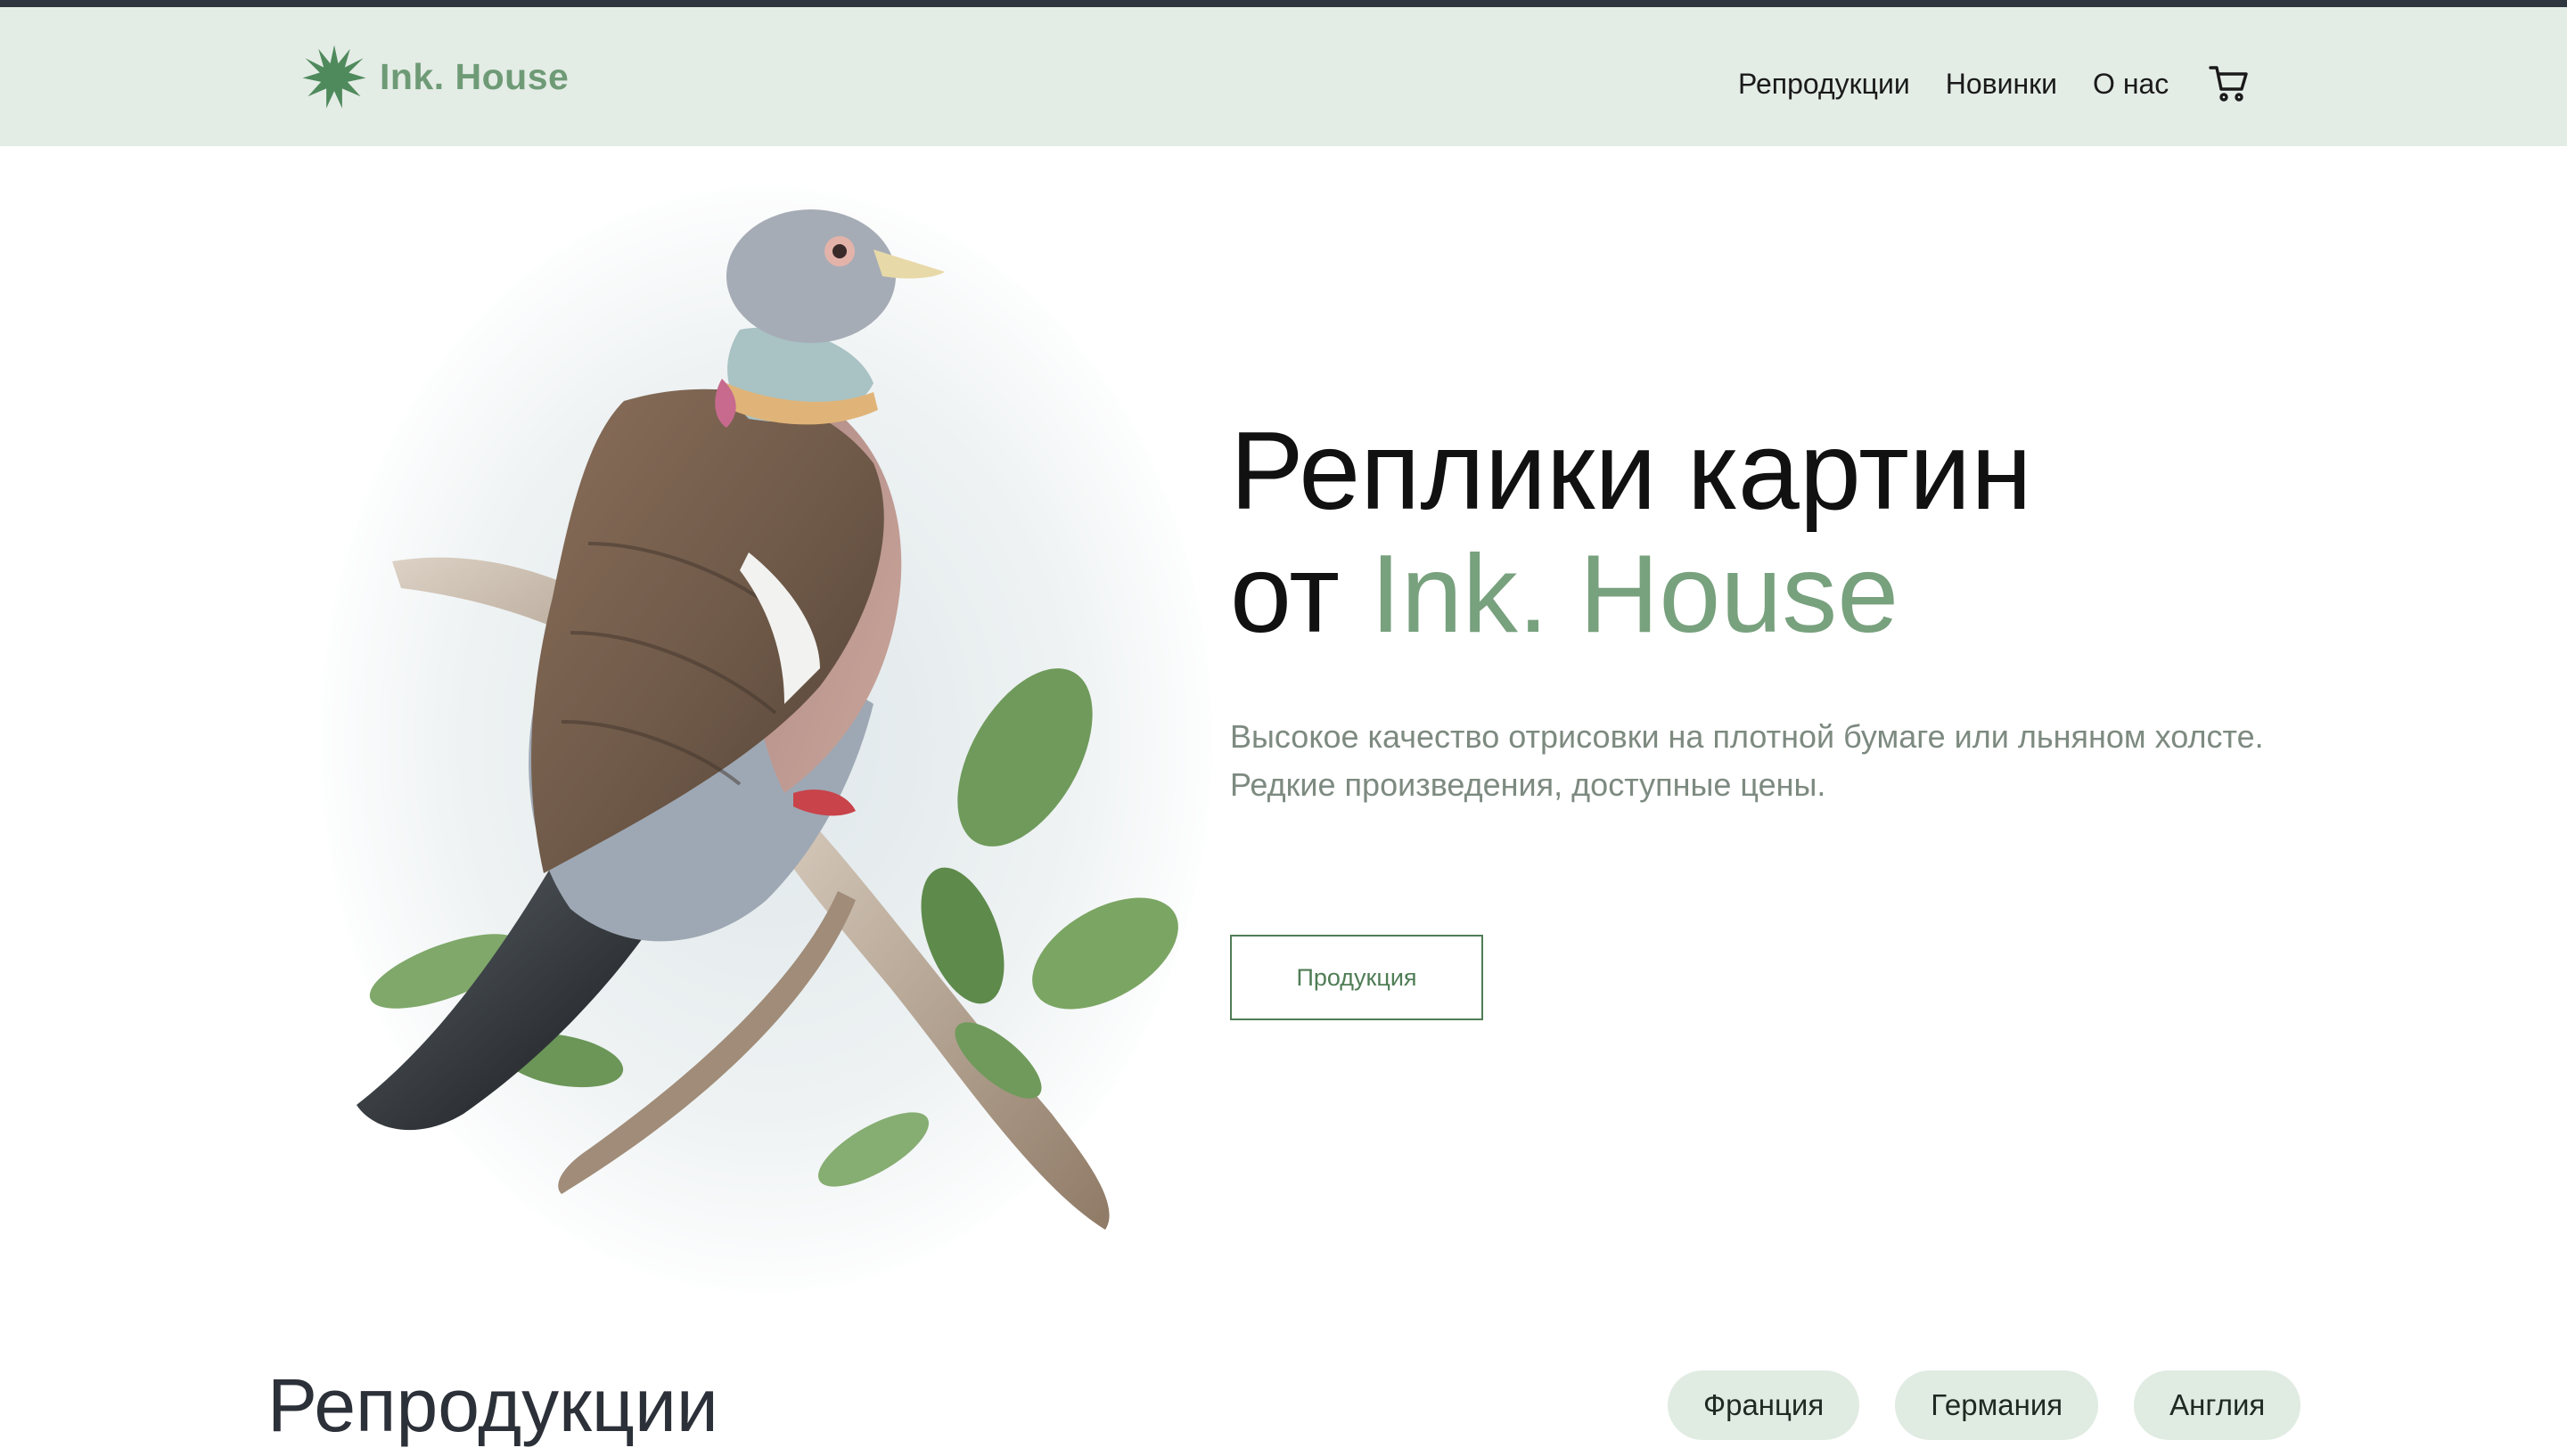 The image size is (2567, 1456). Describe the element at coordinates (1997, 1405) in the screenshot. I see `filter-chip-germany: Германия` at that location.